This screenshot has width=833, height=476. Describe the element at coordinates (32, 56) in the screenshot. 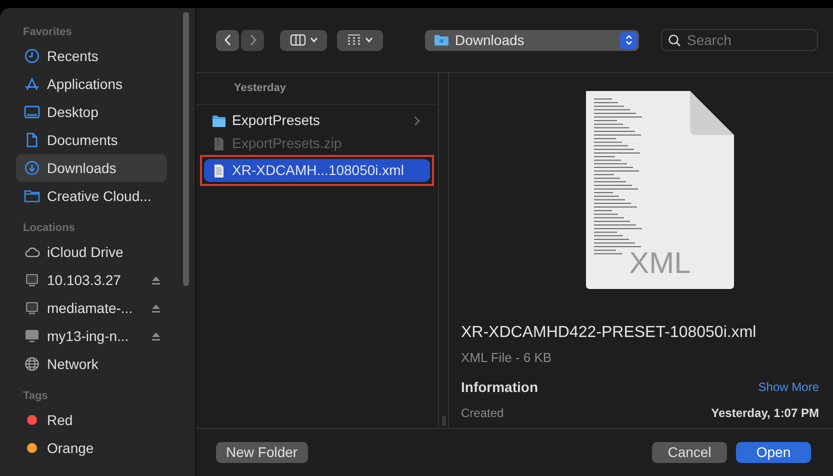

I see `clock-icon` at that location.